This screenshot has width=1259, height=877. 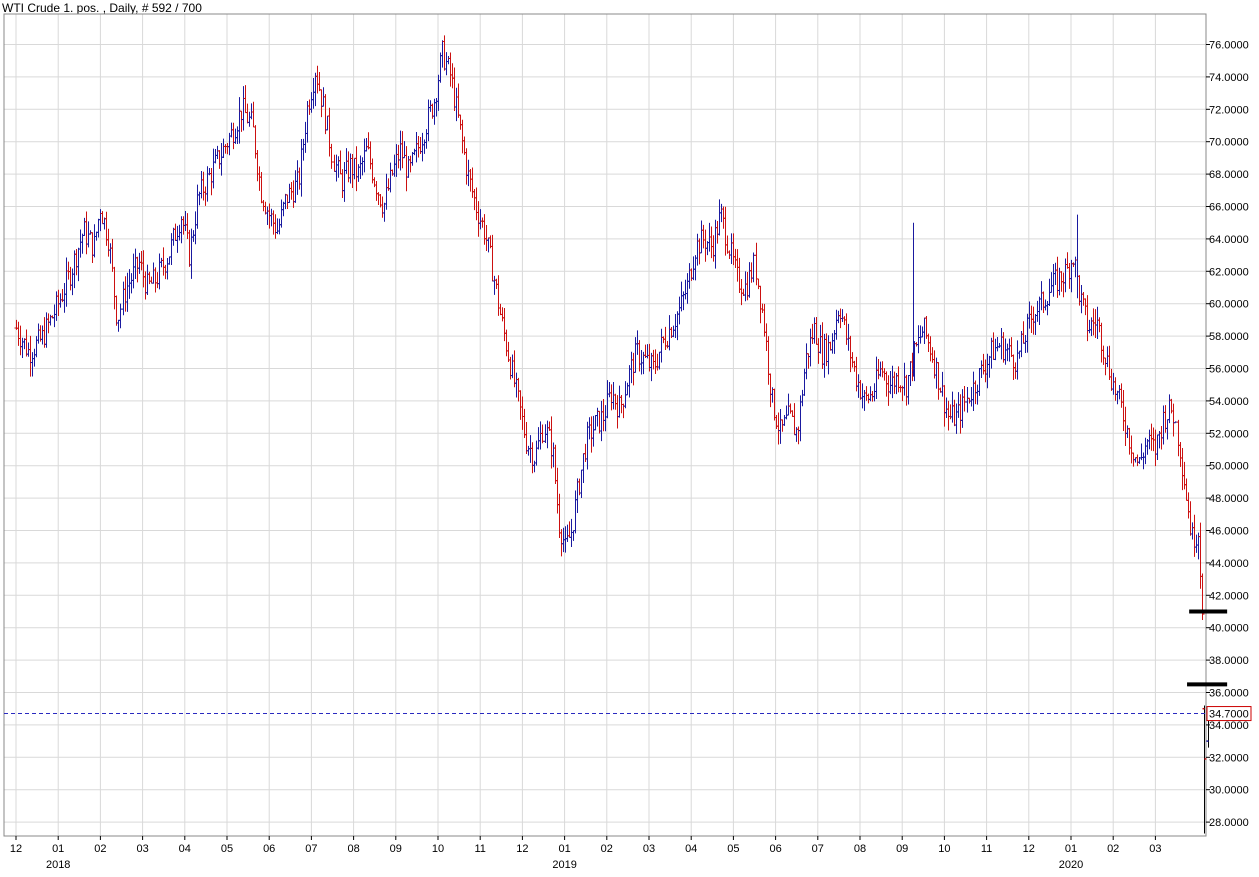 I want to click on y-tick-label: 68.0000, so click(x=1229, y=175).